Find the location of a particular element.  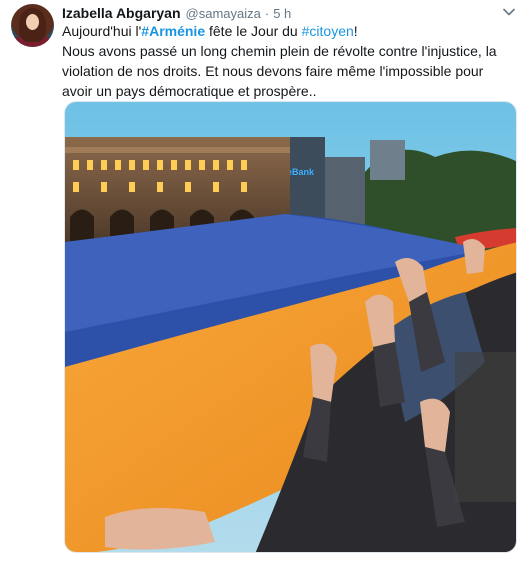

avatar is located at coordinates (32, 25).